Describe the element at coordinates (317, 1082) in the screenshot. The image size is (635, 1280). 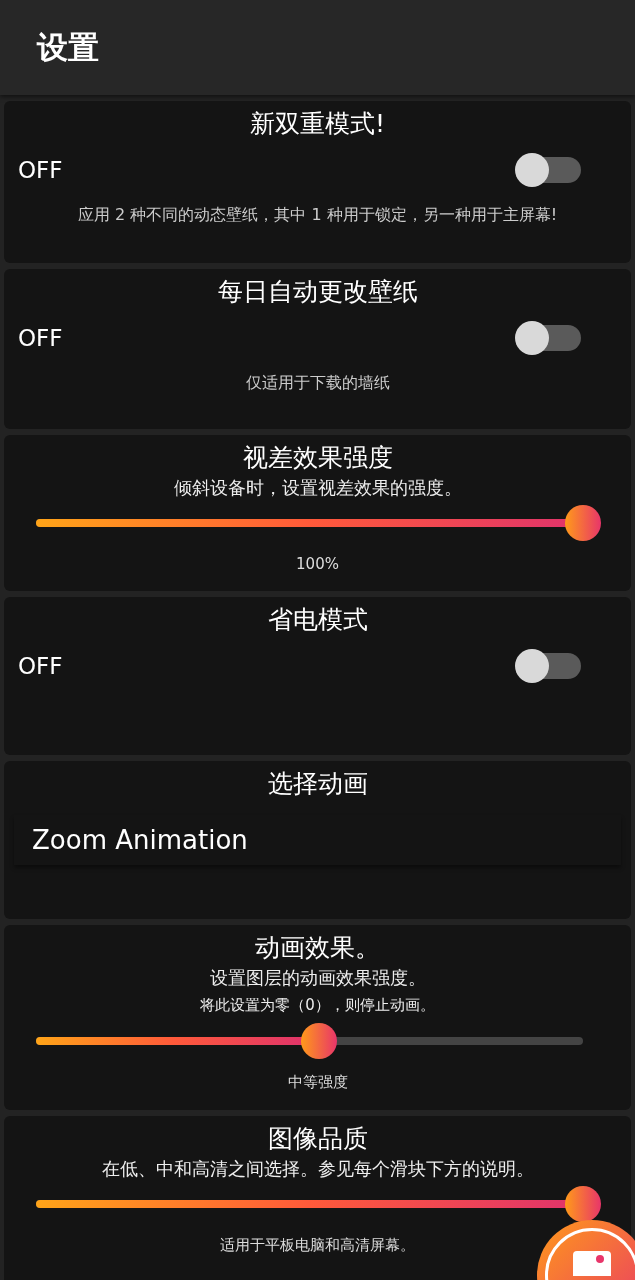
I see `slider-reading: 中等强度` at that location.